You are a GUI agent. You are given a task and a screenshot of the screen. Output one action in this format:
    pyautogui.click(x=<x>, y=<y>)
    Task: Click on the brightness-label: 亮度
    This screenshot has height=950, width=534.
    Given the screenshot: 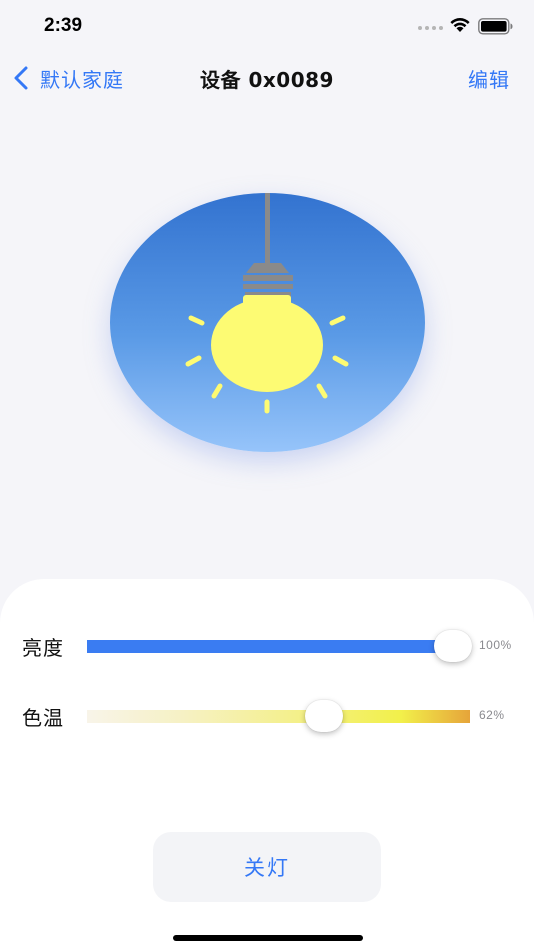 What is the action you would take?
    pyautogui.click(x=43, y=648)
    